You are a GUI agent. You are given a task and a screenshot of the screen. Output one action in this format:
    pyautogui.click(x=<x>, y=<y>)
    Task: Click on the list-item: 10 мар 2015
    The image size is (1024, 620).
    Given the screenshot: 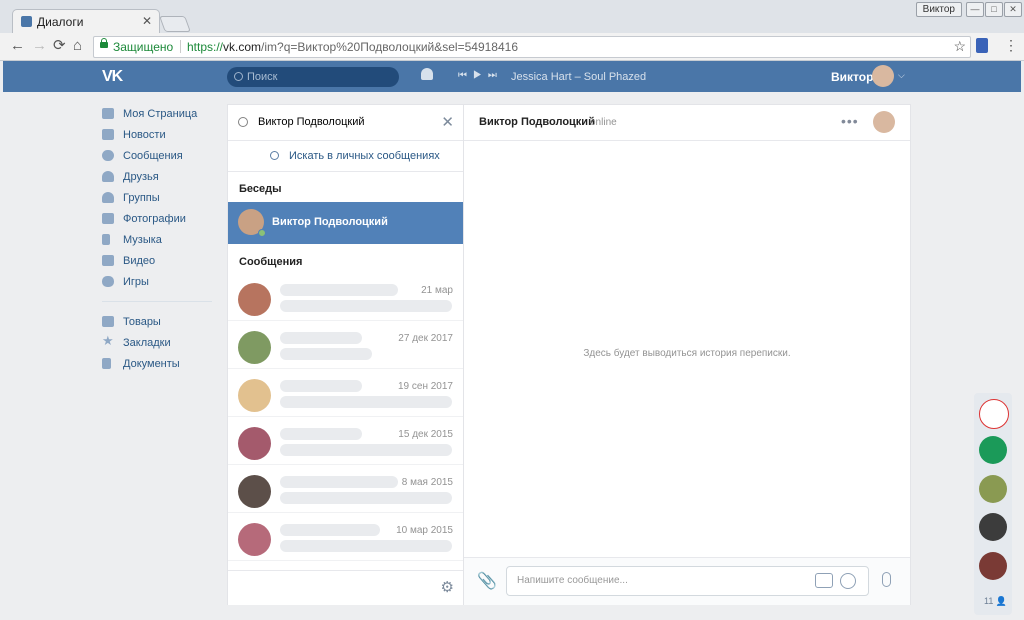 What is the action you would take?
    pyautogui.click(x=346, y=537)
    